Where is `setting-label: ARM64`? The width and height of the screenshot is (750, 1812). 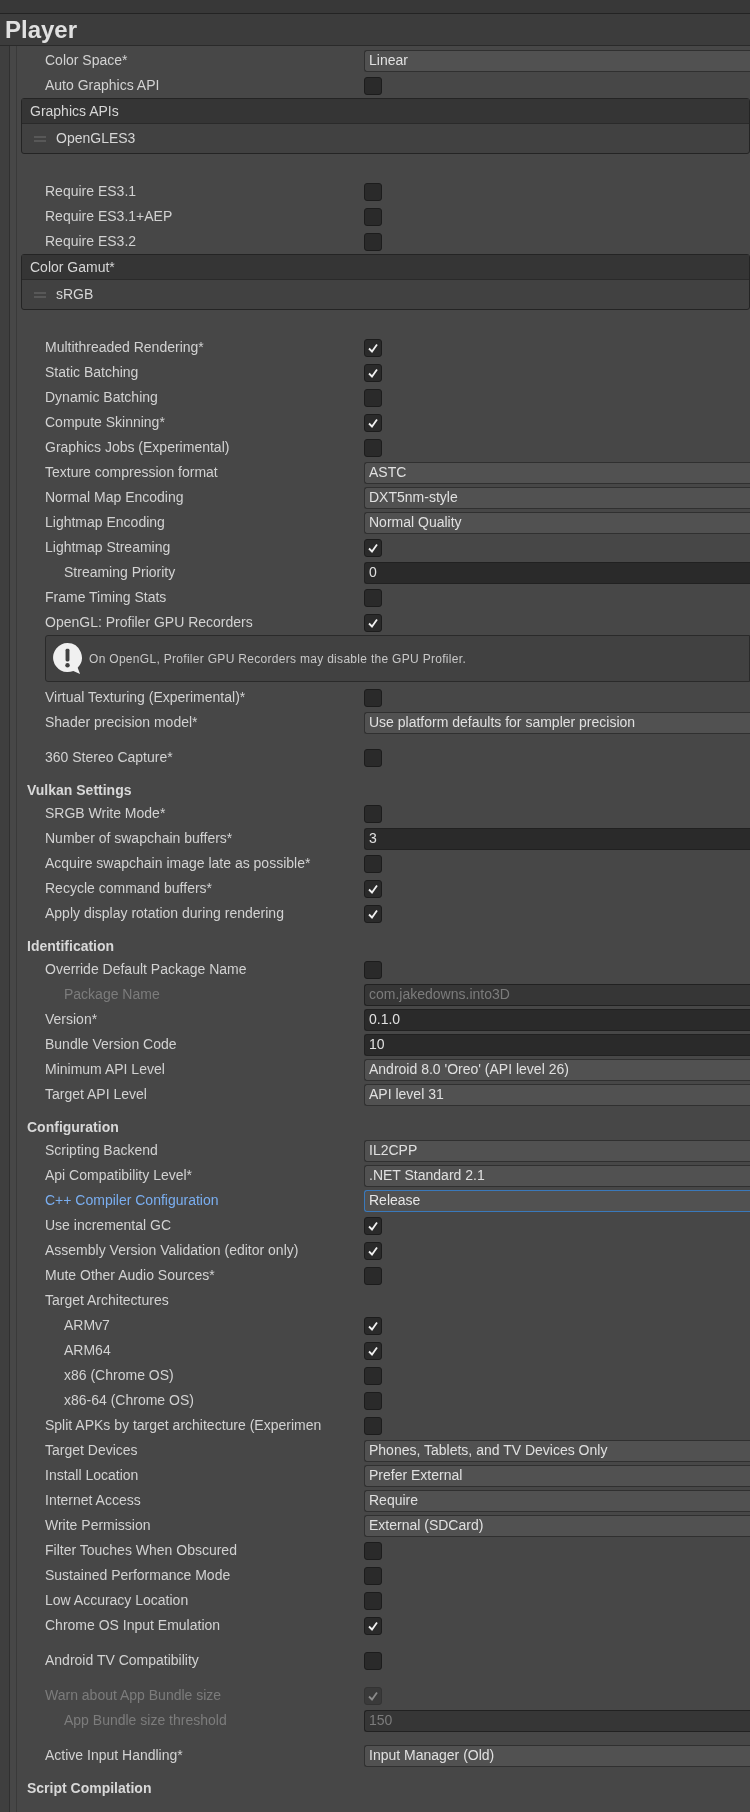
setting-label: ARM64 is located at coordinates (88, 1350).